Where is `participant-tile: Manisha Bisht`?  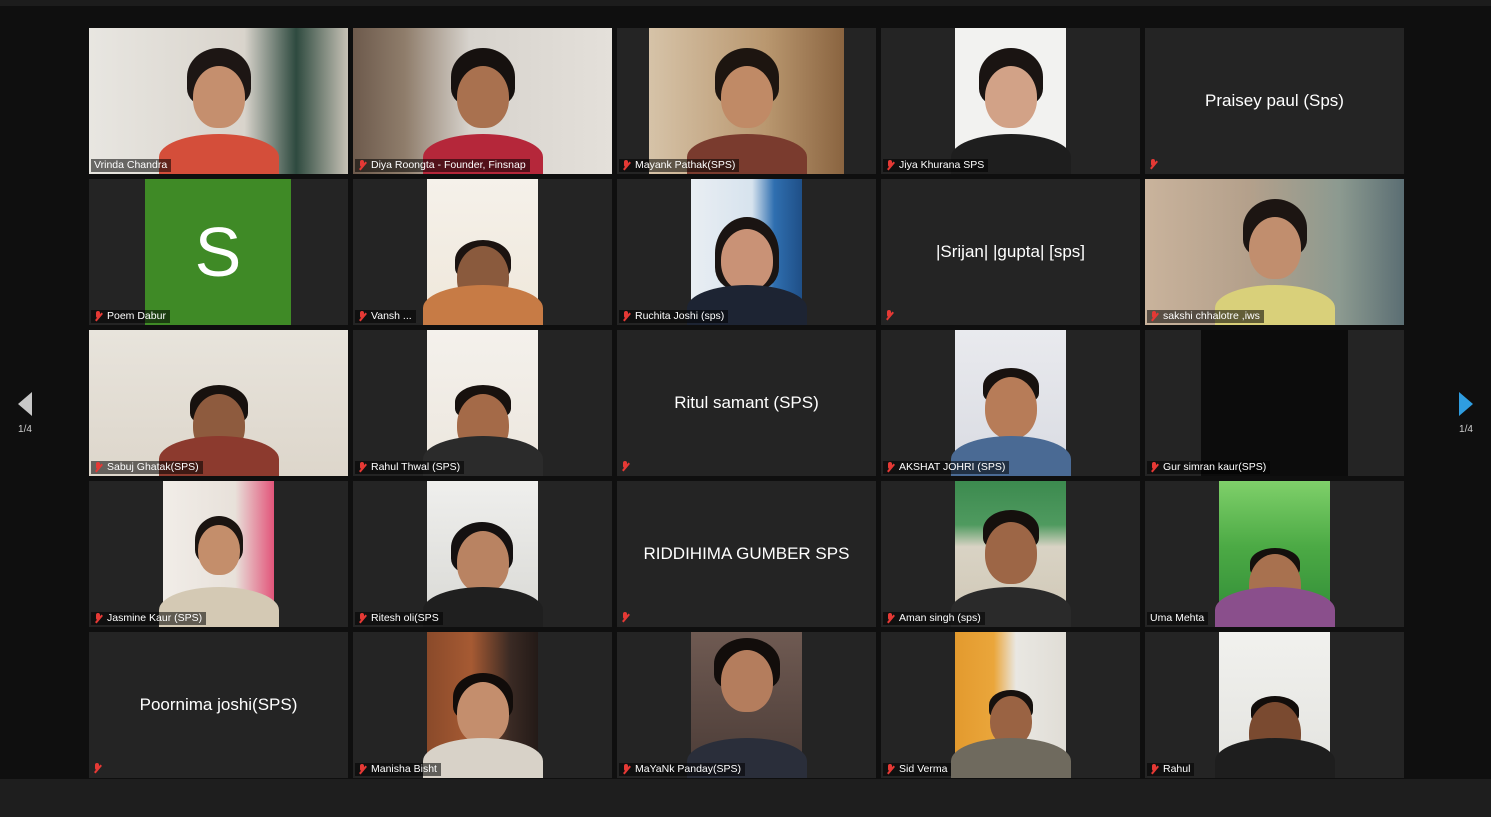 participant-tile: Manisha Bisht is located at coordinates (482, 705).